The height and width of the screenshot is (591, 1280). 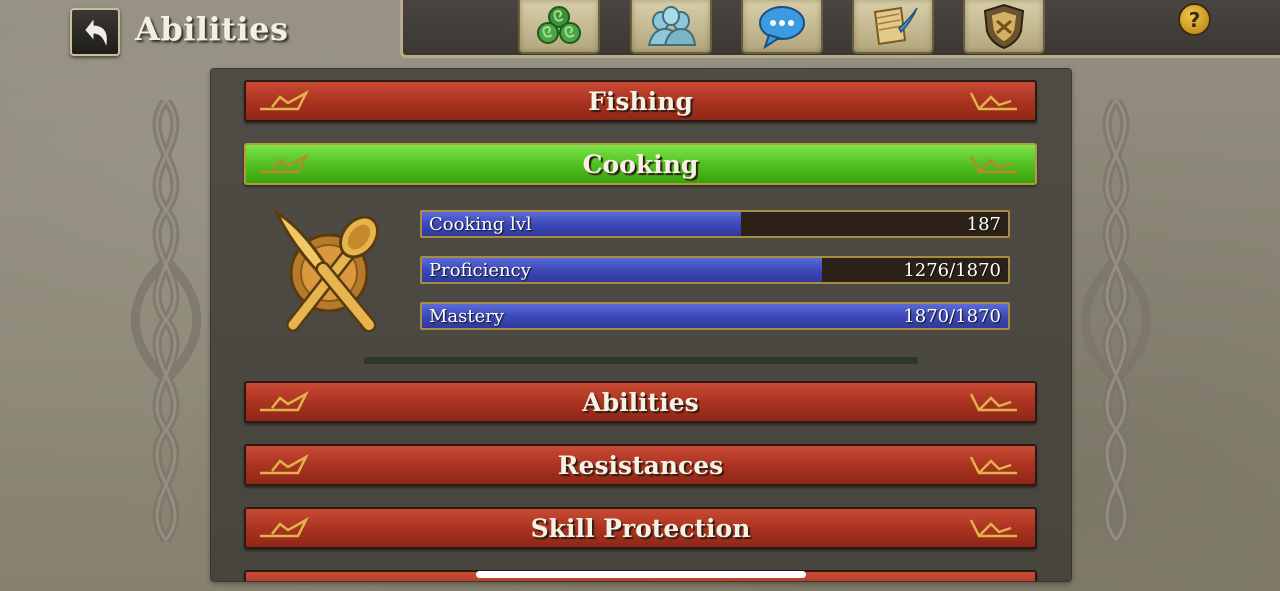 I want to click on section-label: Cooking, so click(x=640, y=164).